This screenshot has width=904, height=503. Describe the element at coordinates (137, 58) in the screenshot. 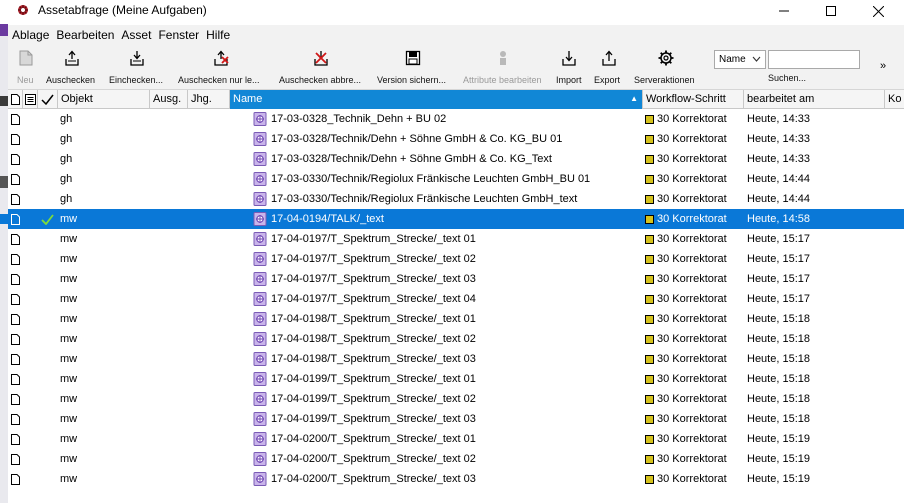

I see `checkin-icon` at that location.